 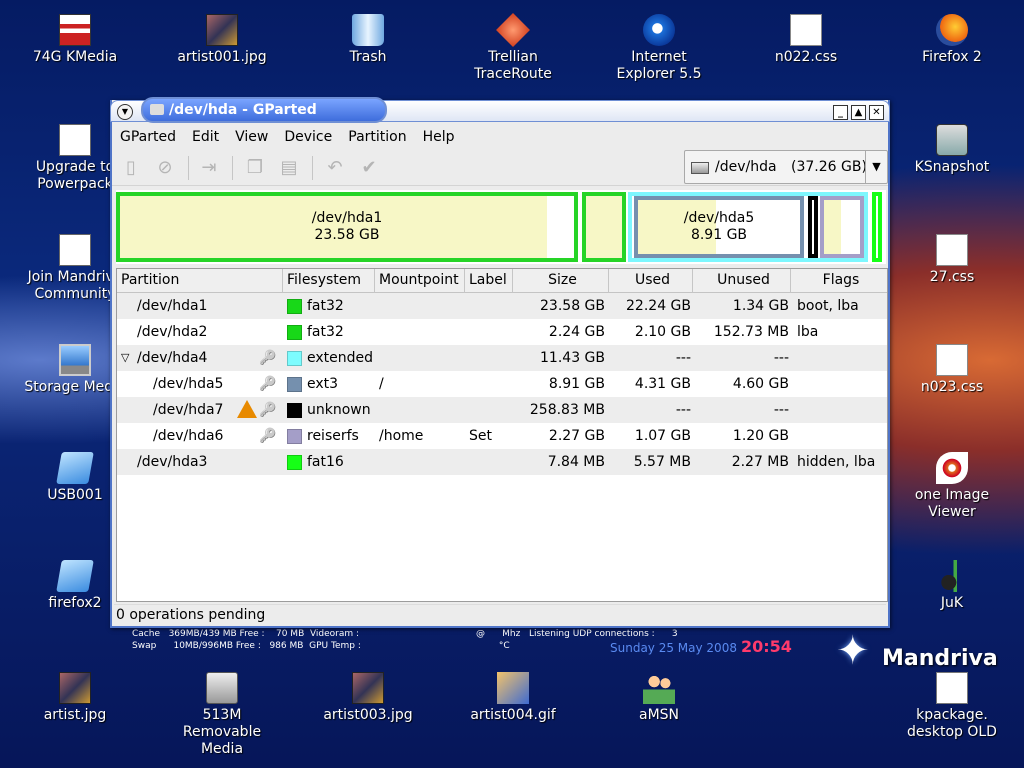 I want to click on column-label: Label, so click(x=489, y=281).